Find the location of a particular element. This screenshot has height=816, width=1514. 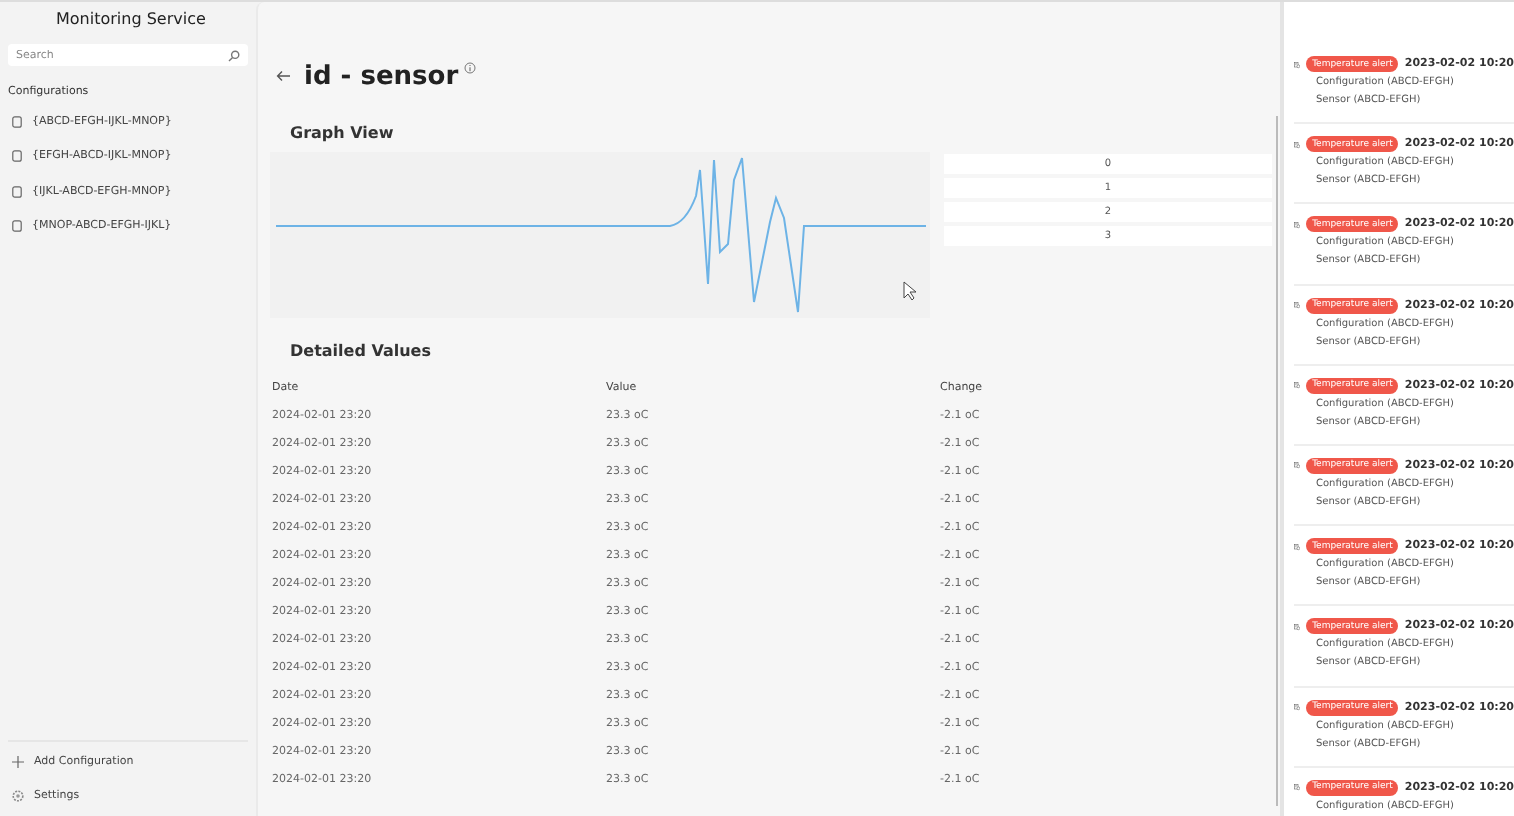

back-arrow-icon is located at coordinates (283, 76).